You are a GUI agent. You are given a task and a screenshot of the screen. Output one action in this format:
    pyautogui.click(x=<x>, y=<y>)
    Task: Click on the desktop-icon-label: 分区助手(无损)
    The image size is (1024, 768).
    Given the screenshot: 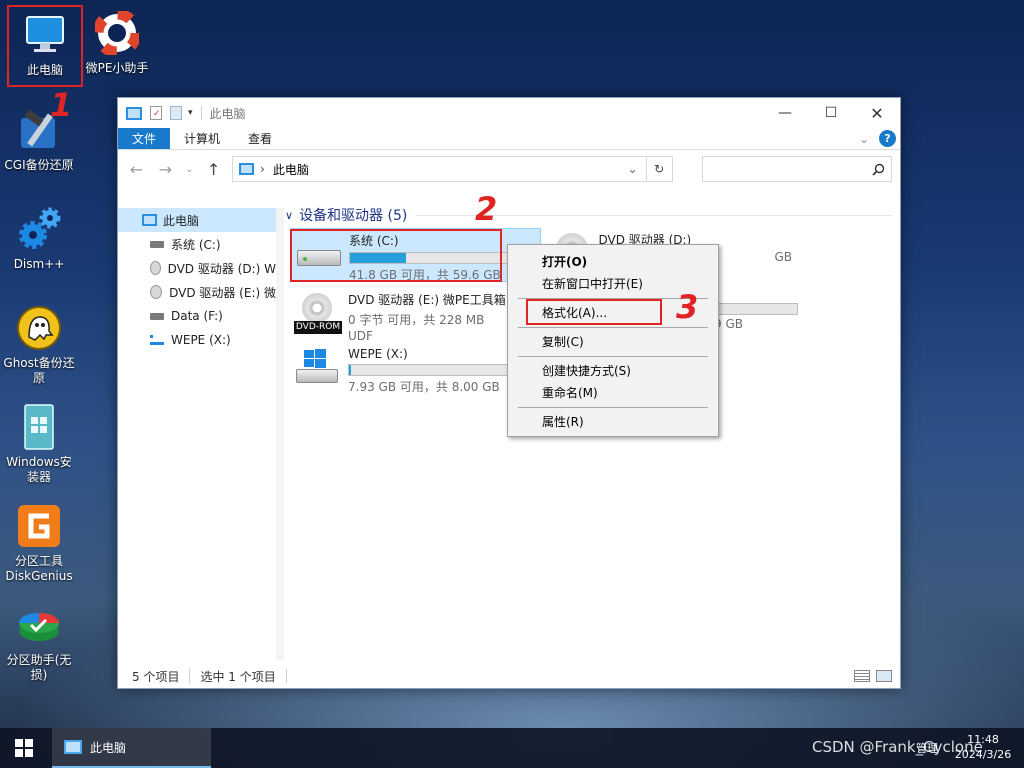 What is the action you would take?
    pyautogui.click(x=39, y=667)
    